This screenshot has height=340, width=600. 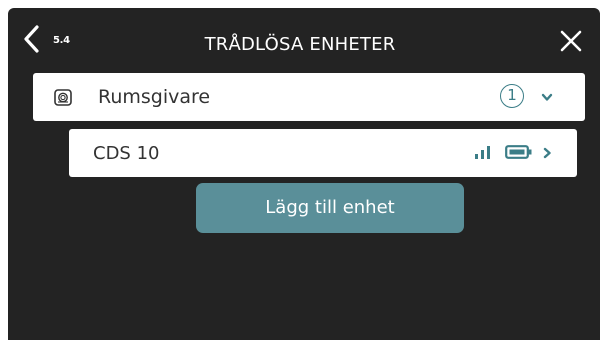 I want to click on device-count-badge: 1, so click(x=512, y=96).